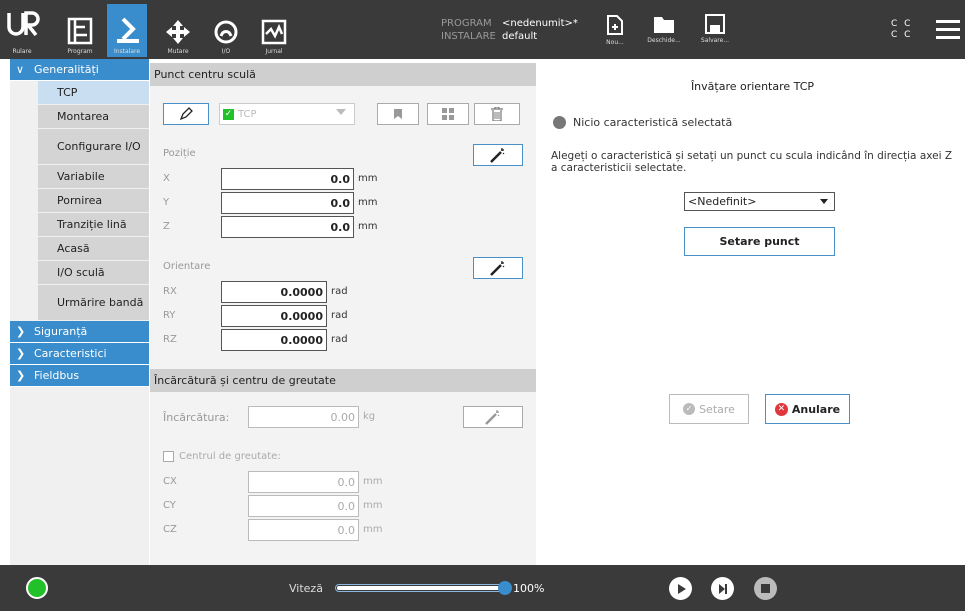  Describe the element at coordinates (37, 588) in the screenshot. I see `power-status-icon` at that location.